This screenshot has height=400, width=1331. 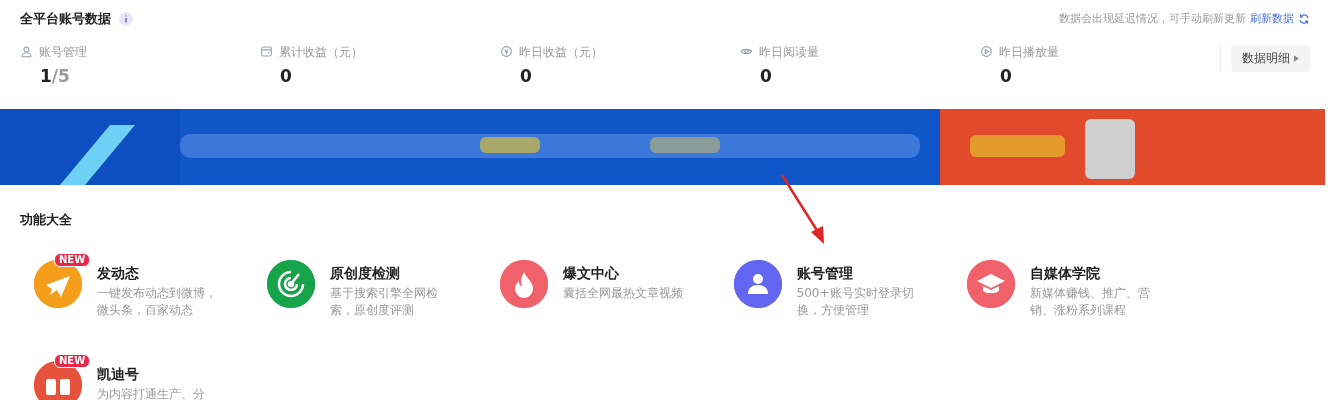 What do you see at coordinates (757, 283) in the screenshot?
I see `person-circle-icon` at bounding box center [757, 283].